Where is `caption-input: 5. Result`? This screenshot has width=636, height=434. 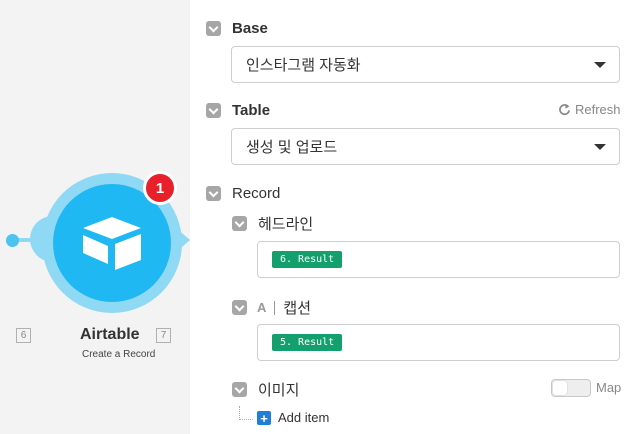 caption-input: 5. Result is located at coordinates (438, 342).